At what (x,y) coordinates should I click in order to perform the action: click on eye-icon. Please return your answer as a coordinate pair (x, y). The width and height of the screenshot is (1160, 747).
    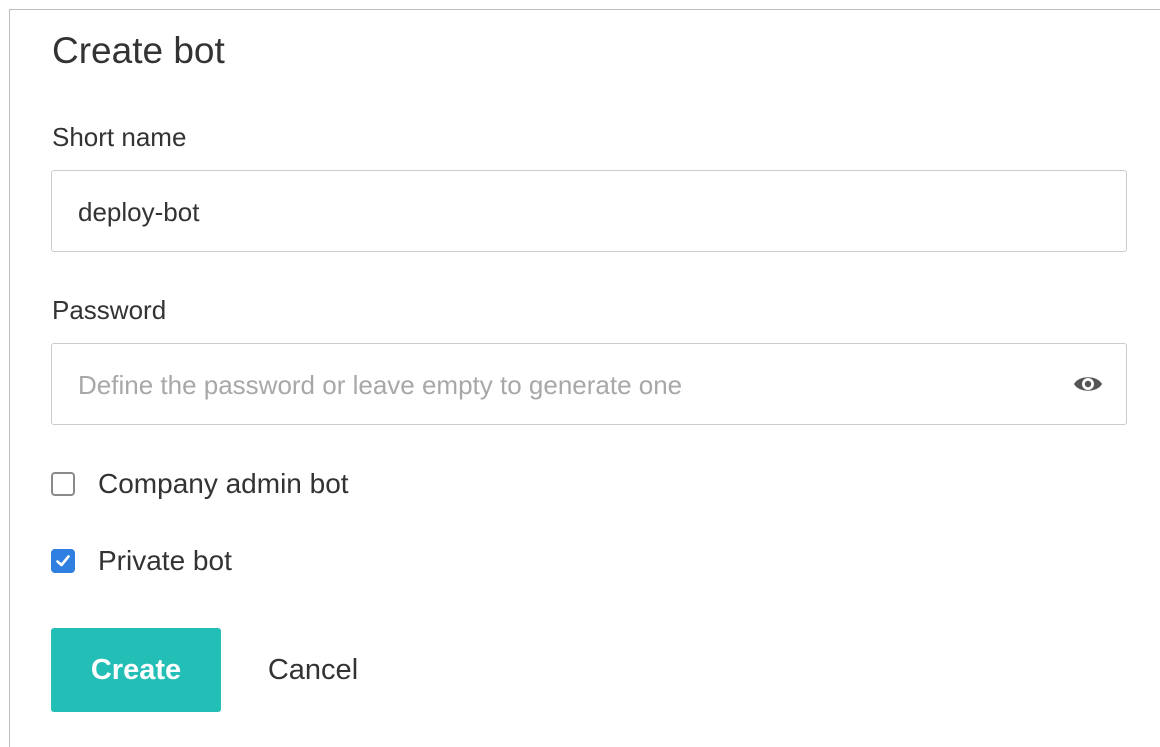
    Looking at the image, I should click on (1088, 384).